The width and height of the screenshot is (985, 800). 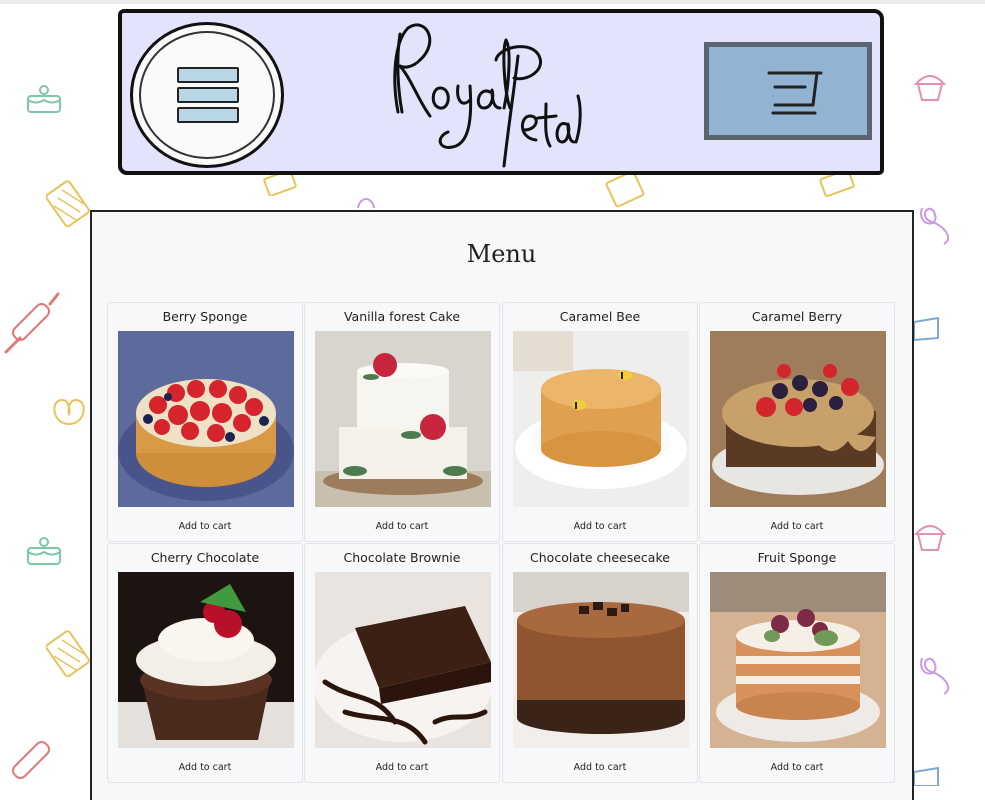 What do you see at coordinates (403, 660) in the screenshot?
I see `chocolate-brownie-image` at bounding box center [403, 660].